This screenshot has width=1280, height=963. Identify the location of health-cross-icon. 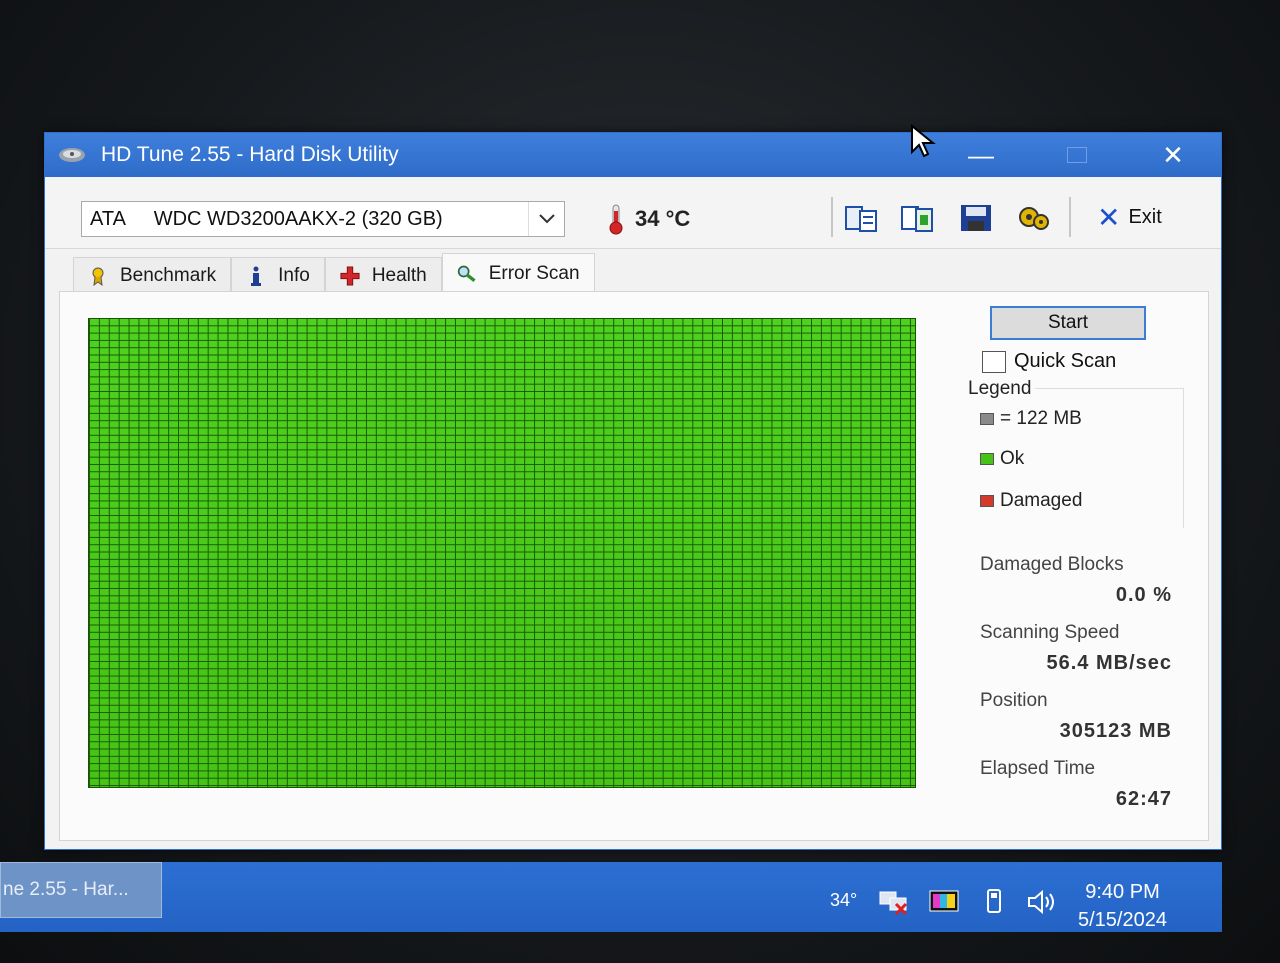
(350, 275).